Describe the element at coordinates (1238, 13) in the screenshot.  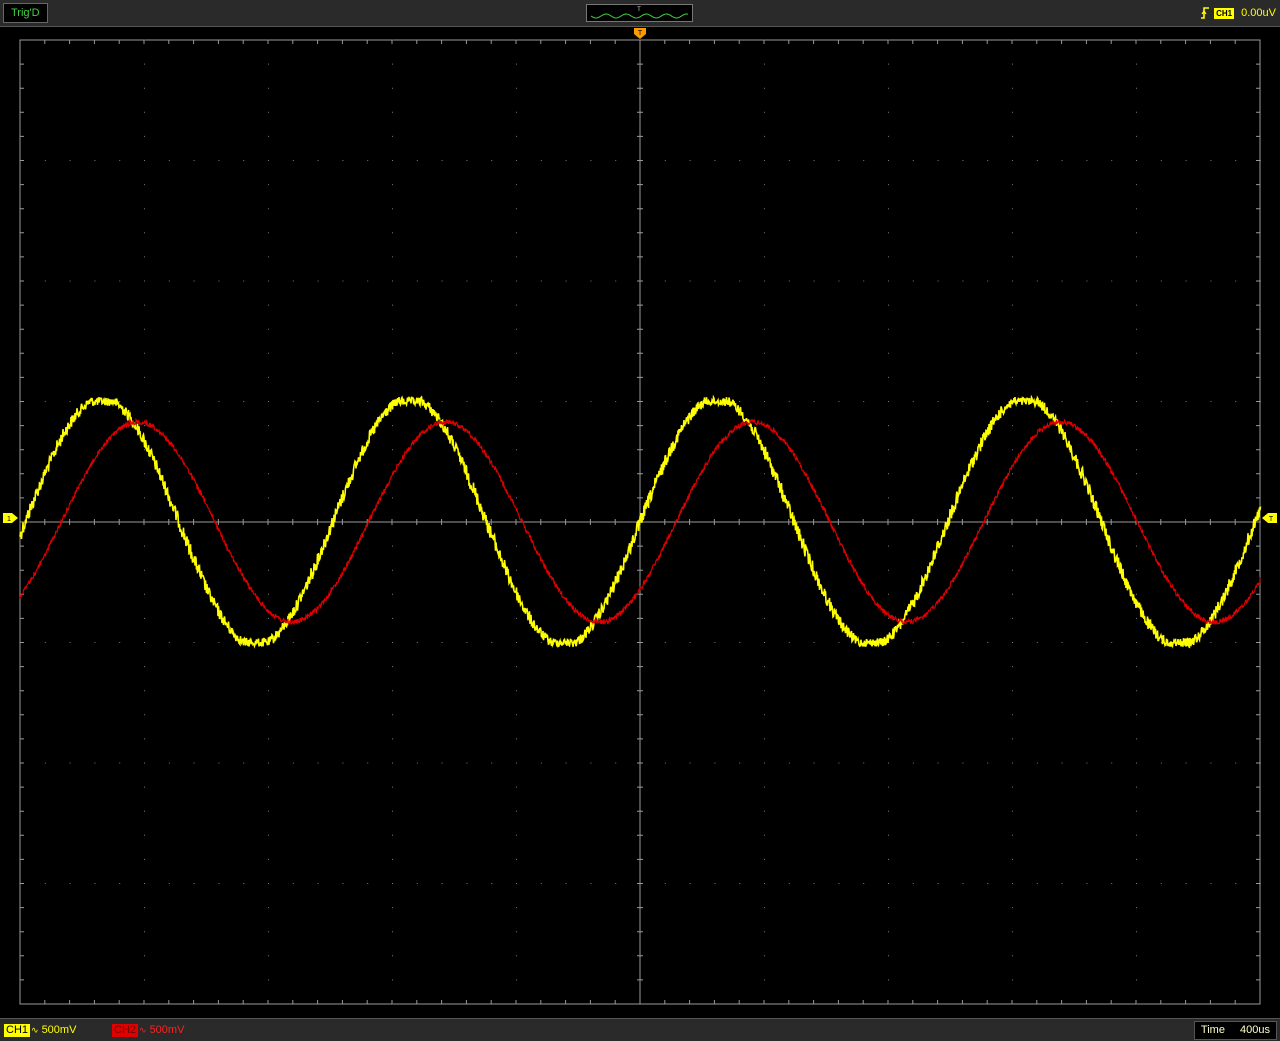
I see `trigger-info: CH1 0.00uV` at that location.